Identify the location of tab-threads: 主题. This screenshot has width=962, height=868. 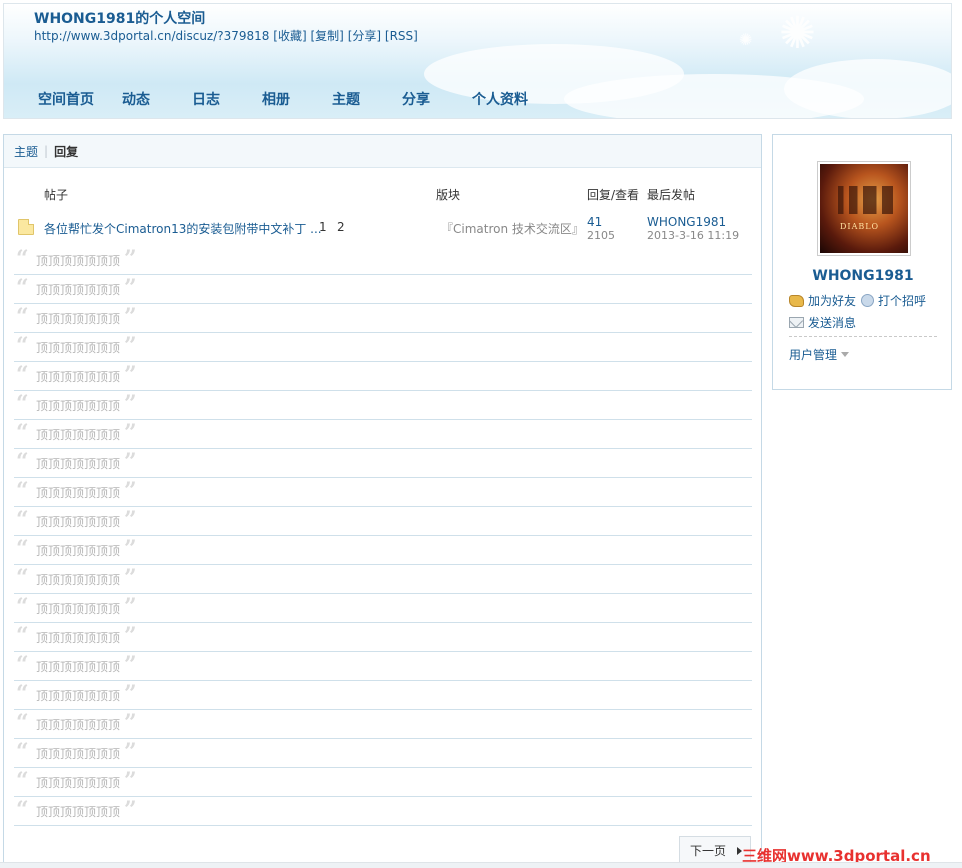
(26, 151).